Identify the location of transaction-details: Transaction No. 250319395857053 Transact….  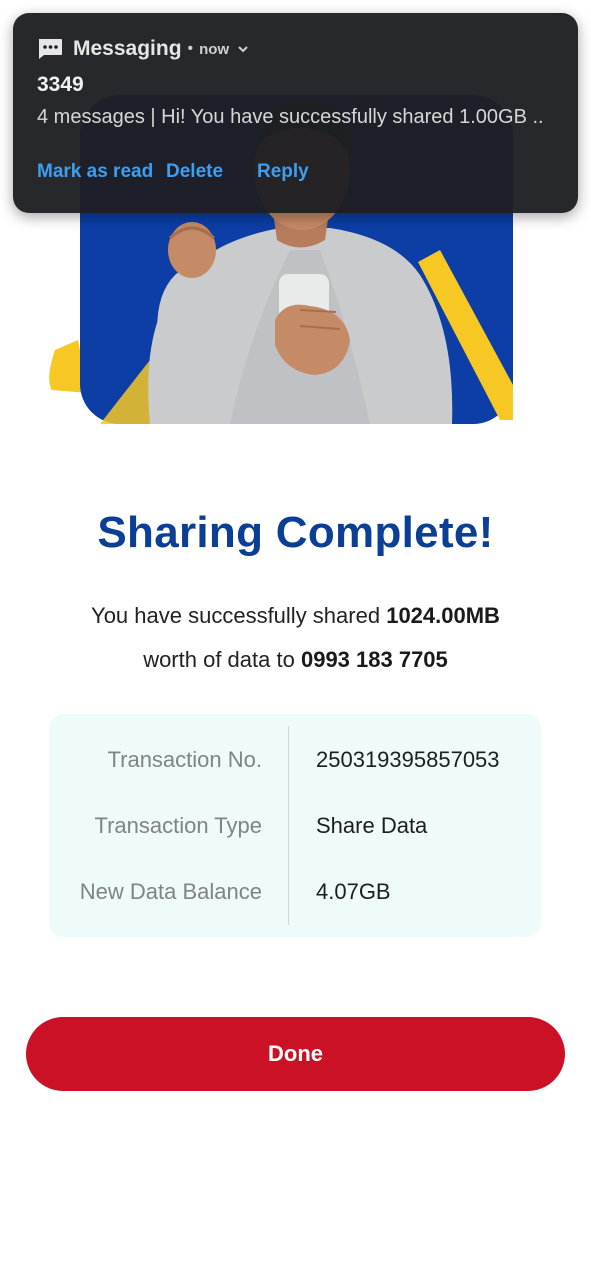
(295, 825).